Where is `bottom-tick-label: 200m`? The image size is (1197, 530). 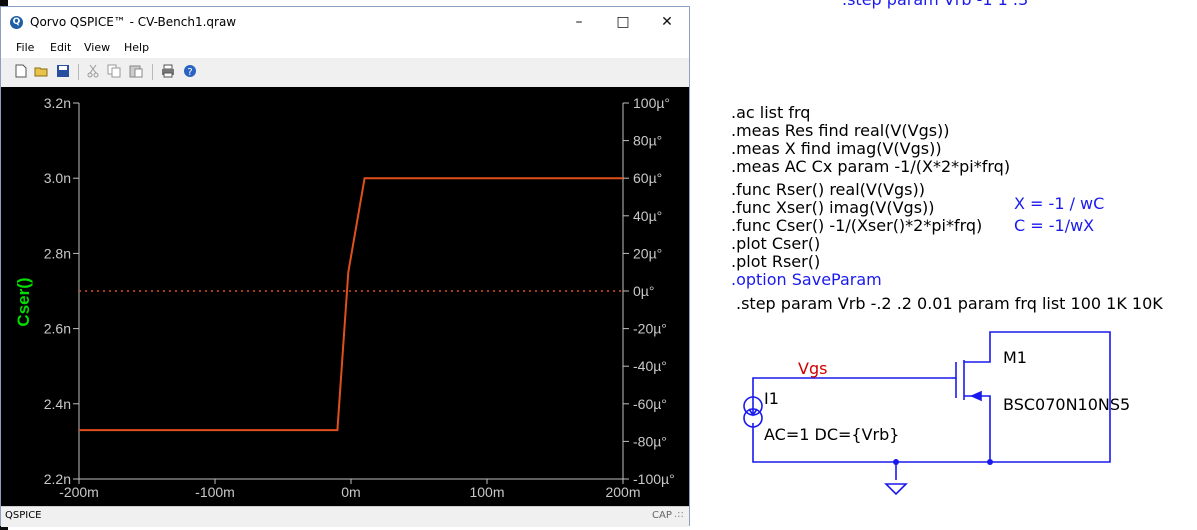
bottom-tick-label: 200m is located at coordinates (622, 492).